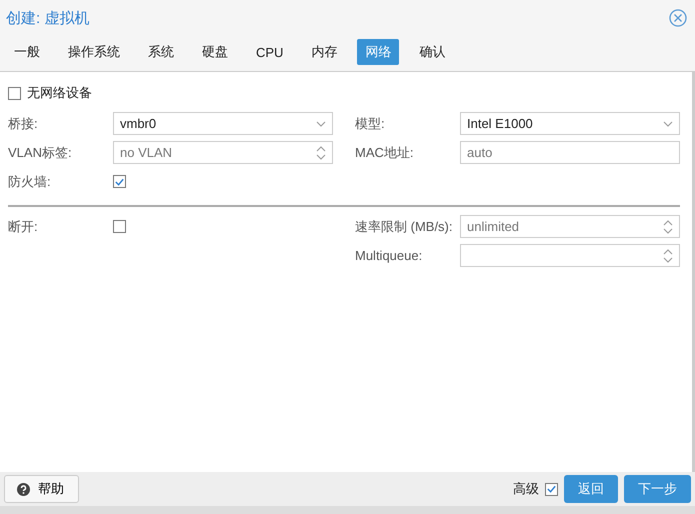 The height and width of the screenshot is (514, 695). Describe the element at coordinates (404, 227) in the screenshot. I see `field-label: 速率限制 (MB/s):` at that location.